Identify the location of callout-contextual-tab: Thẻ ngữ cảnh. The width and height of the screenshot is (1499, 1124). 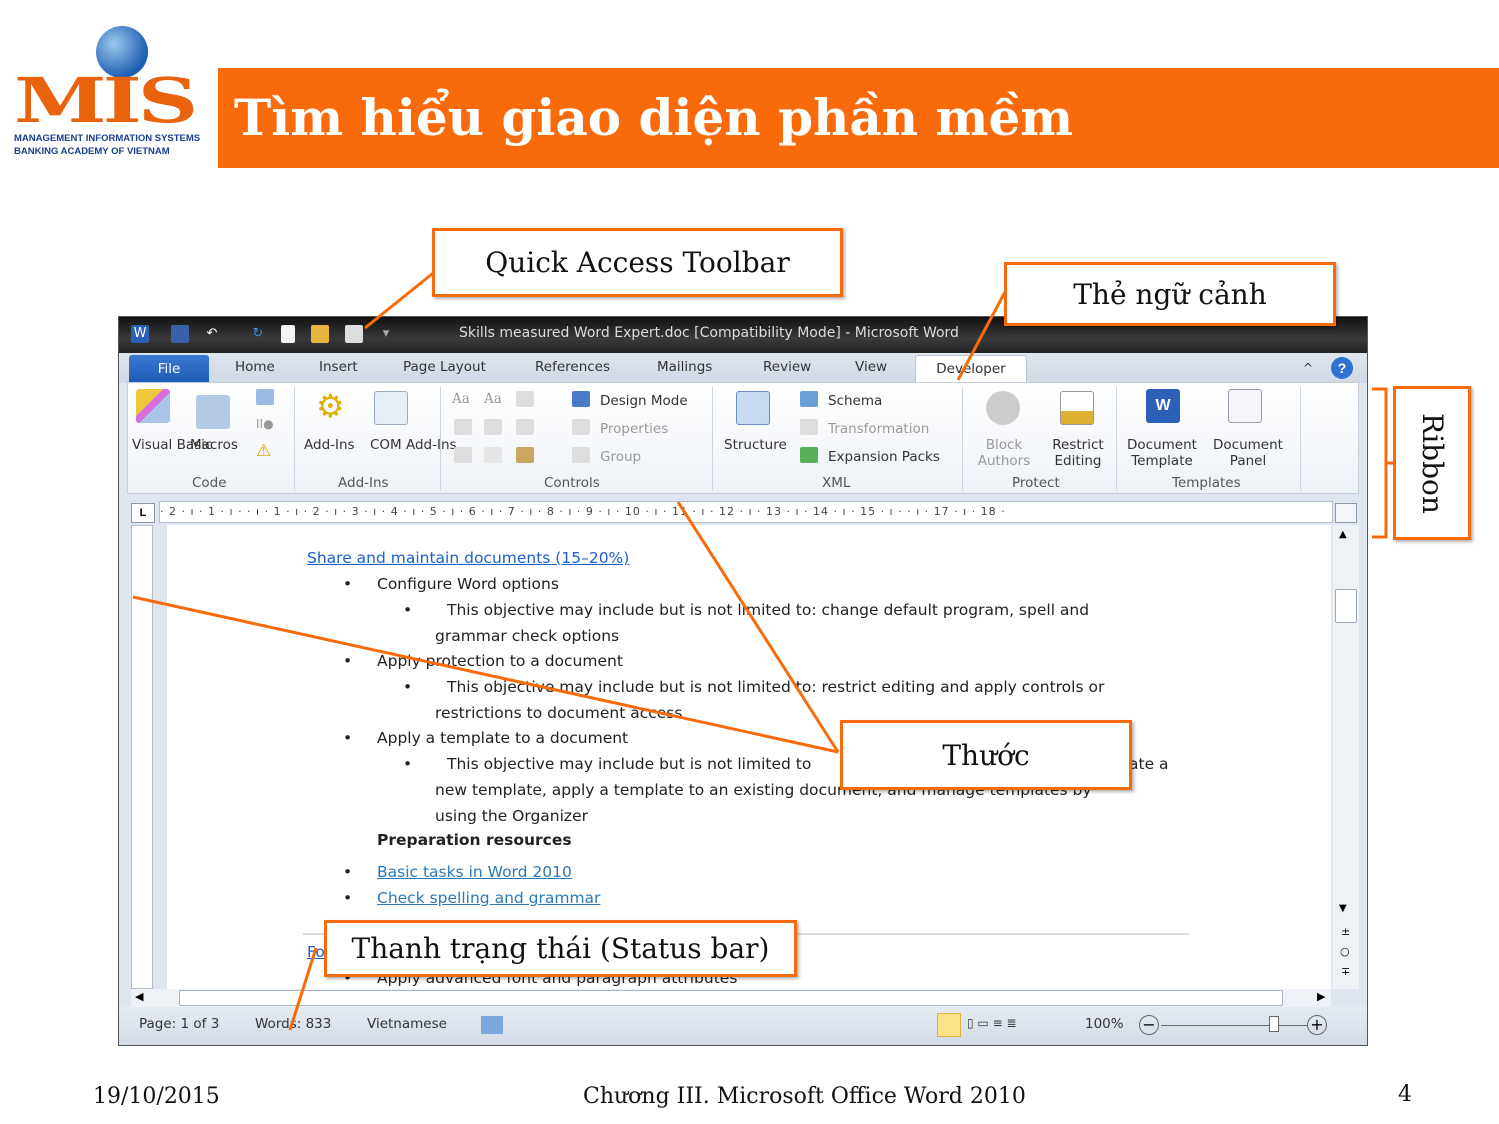
(1170, 294).